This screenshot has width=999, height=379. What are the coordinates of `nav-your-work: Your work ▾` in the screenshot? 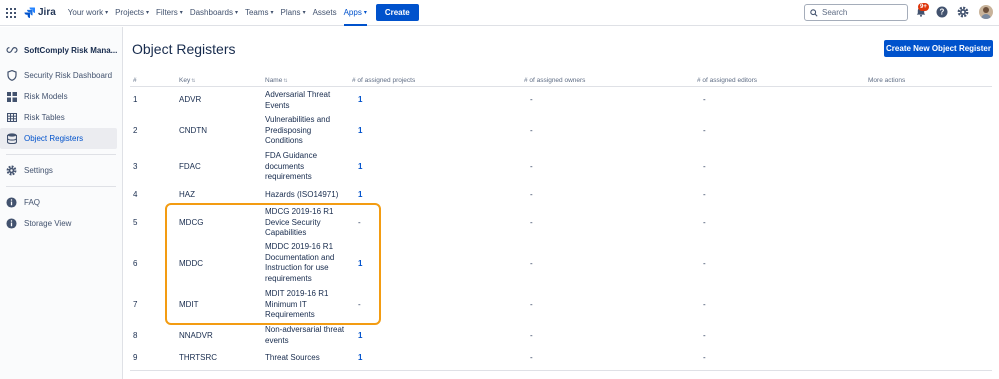 It's located at (88, 13).